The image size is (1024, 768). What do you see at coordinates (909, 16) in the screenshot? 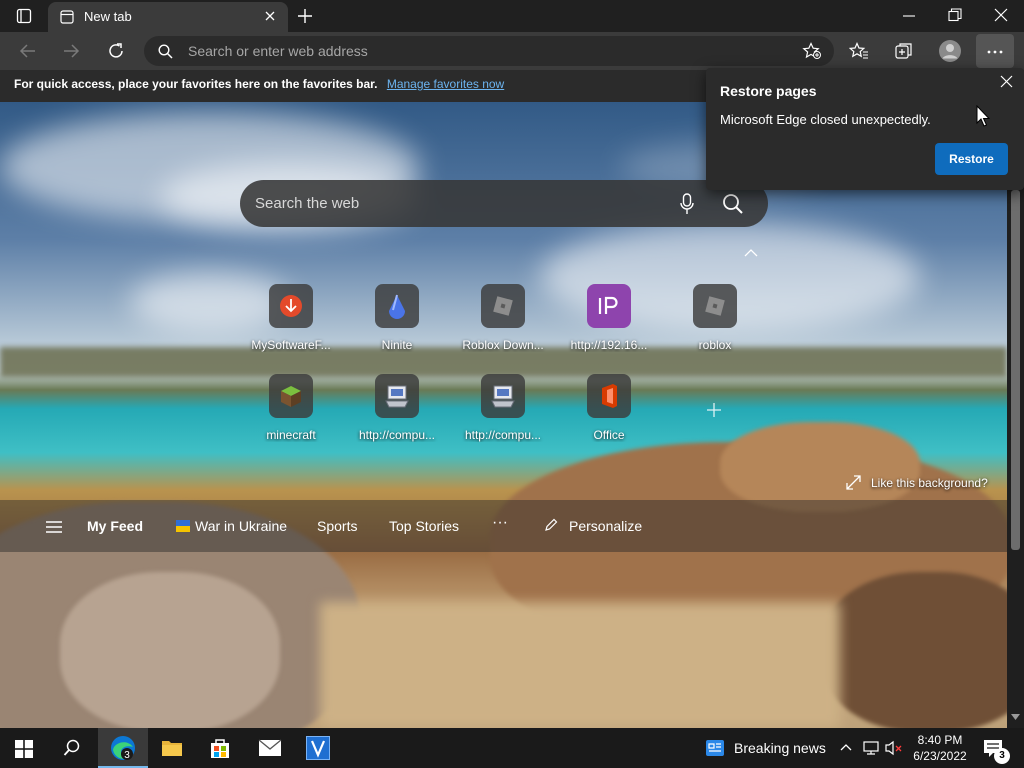
I see `minimize-button` at bounding box center [909, 16].